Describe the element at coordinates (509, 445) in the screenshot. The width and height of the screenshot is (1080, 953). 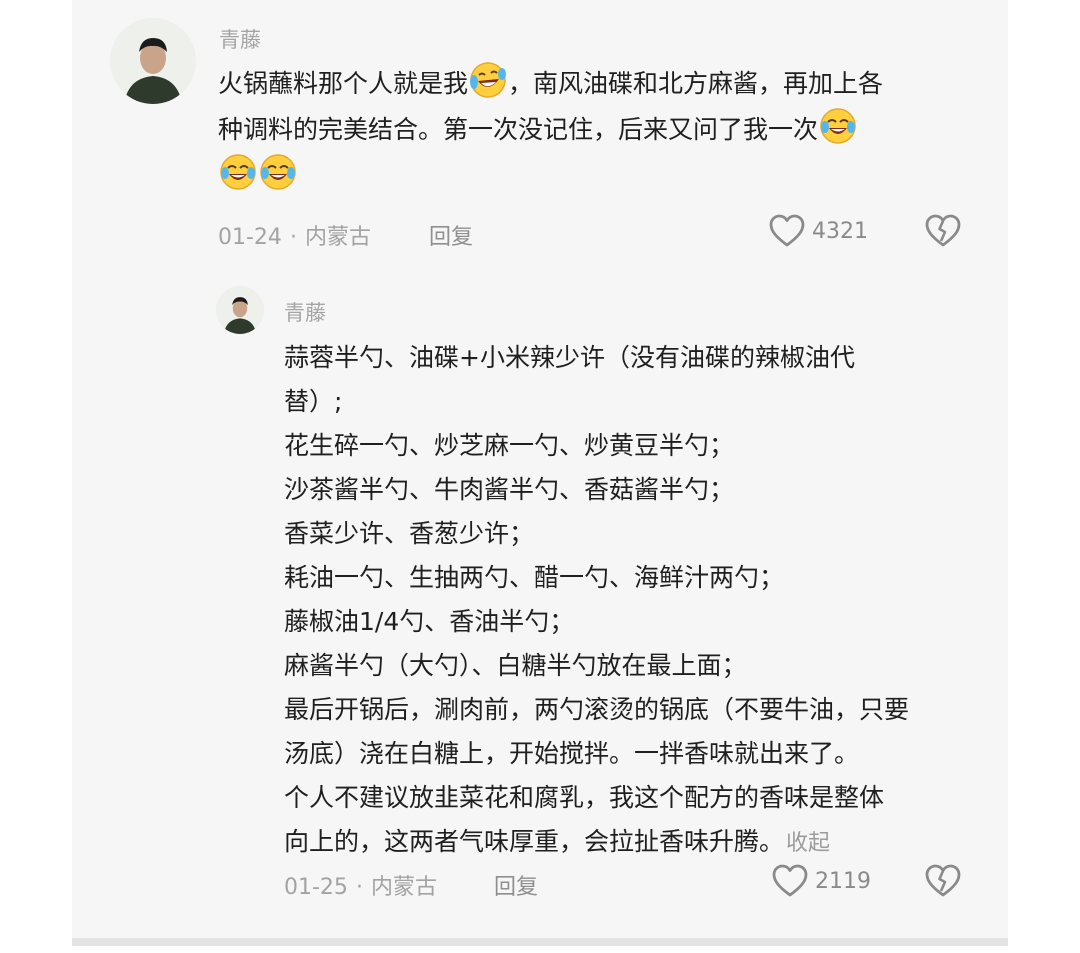
I see `reply-line: 花生碎一勺、炒芝麻一勺、炒黄豆半勺；` at that location.